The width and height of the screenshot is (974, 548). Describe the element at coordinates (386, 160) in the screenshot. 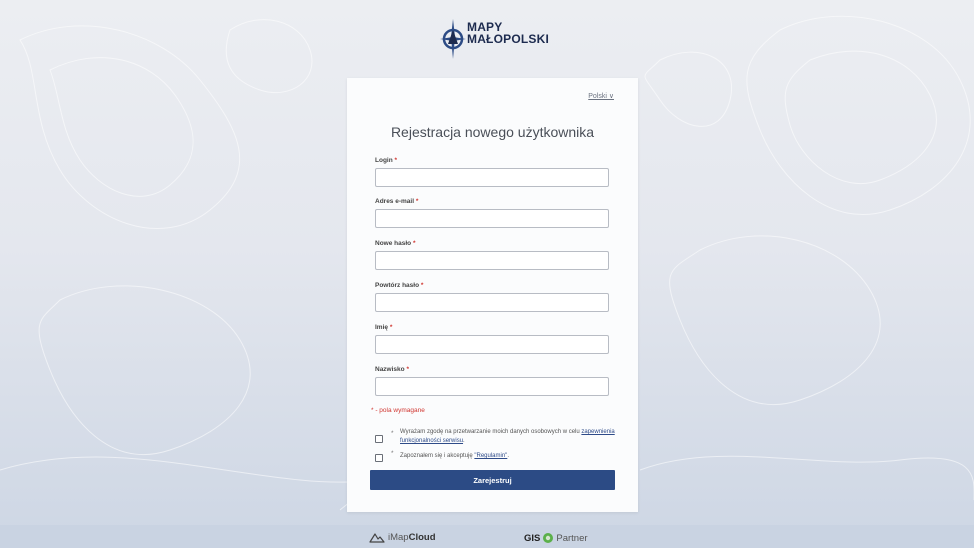

I see `login-label: Login *` at that location.